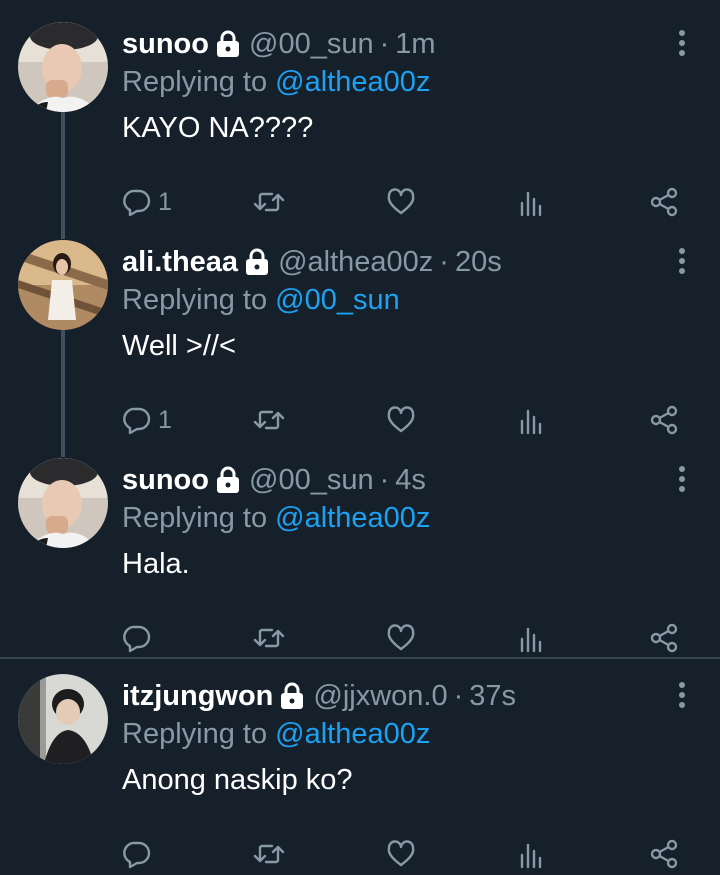  I want to click on display-name: ali.theaa, so click(180, 262).